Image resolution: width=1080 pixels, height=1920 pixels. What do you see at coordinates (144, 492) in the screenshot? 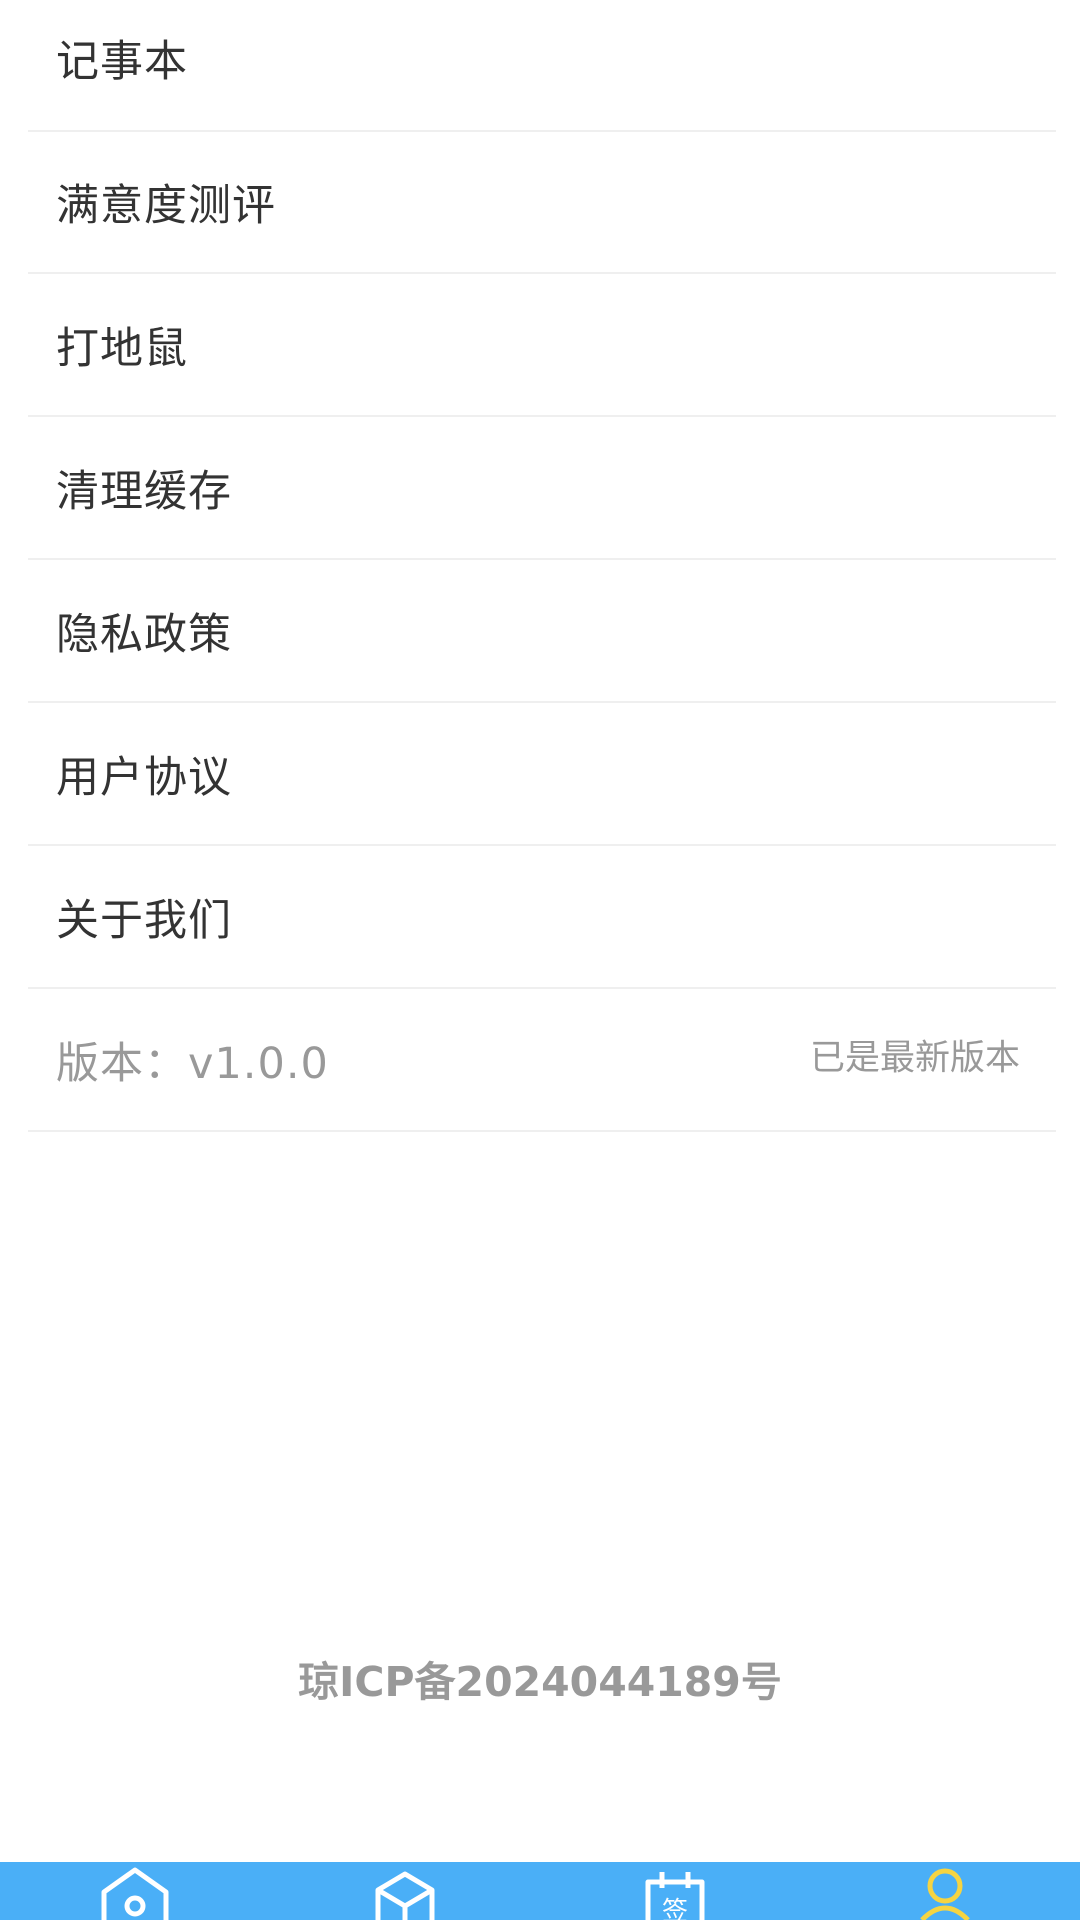
I see `menu-item-label: 清理缓存` at bounding box center [144, 492].